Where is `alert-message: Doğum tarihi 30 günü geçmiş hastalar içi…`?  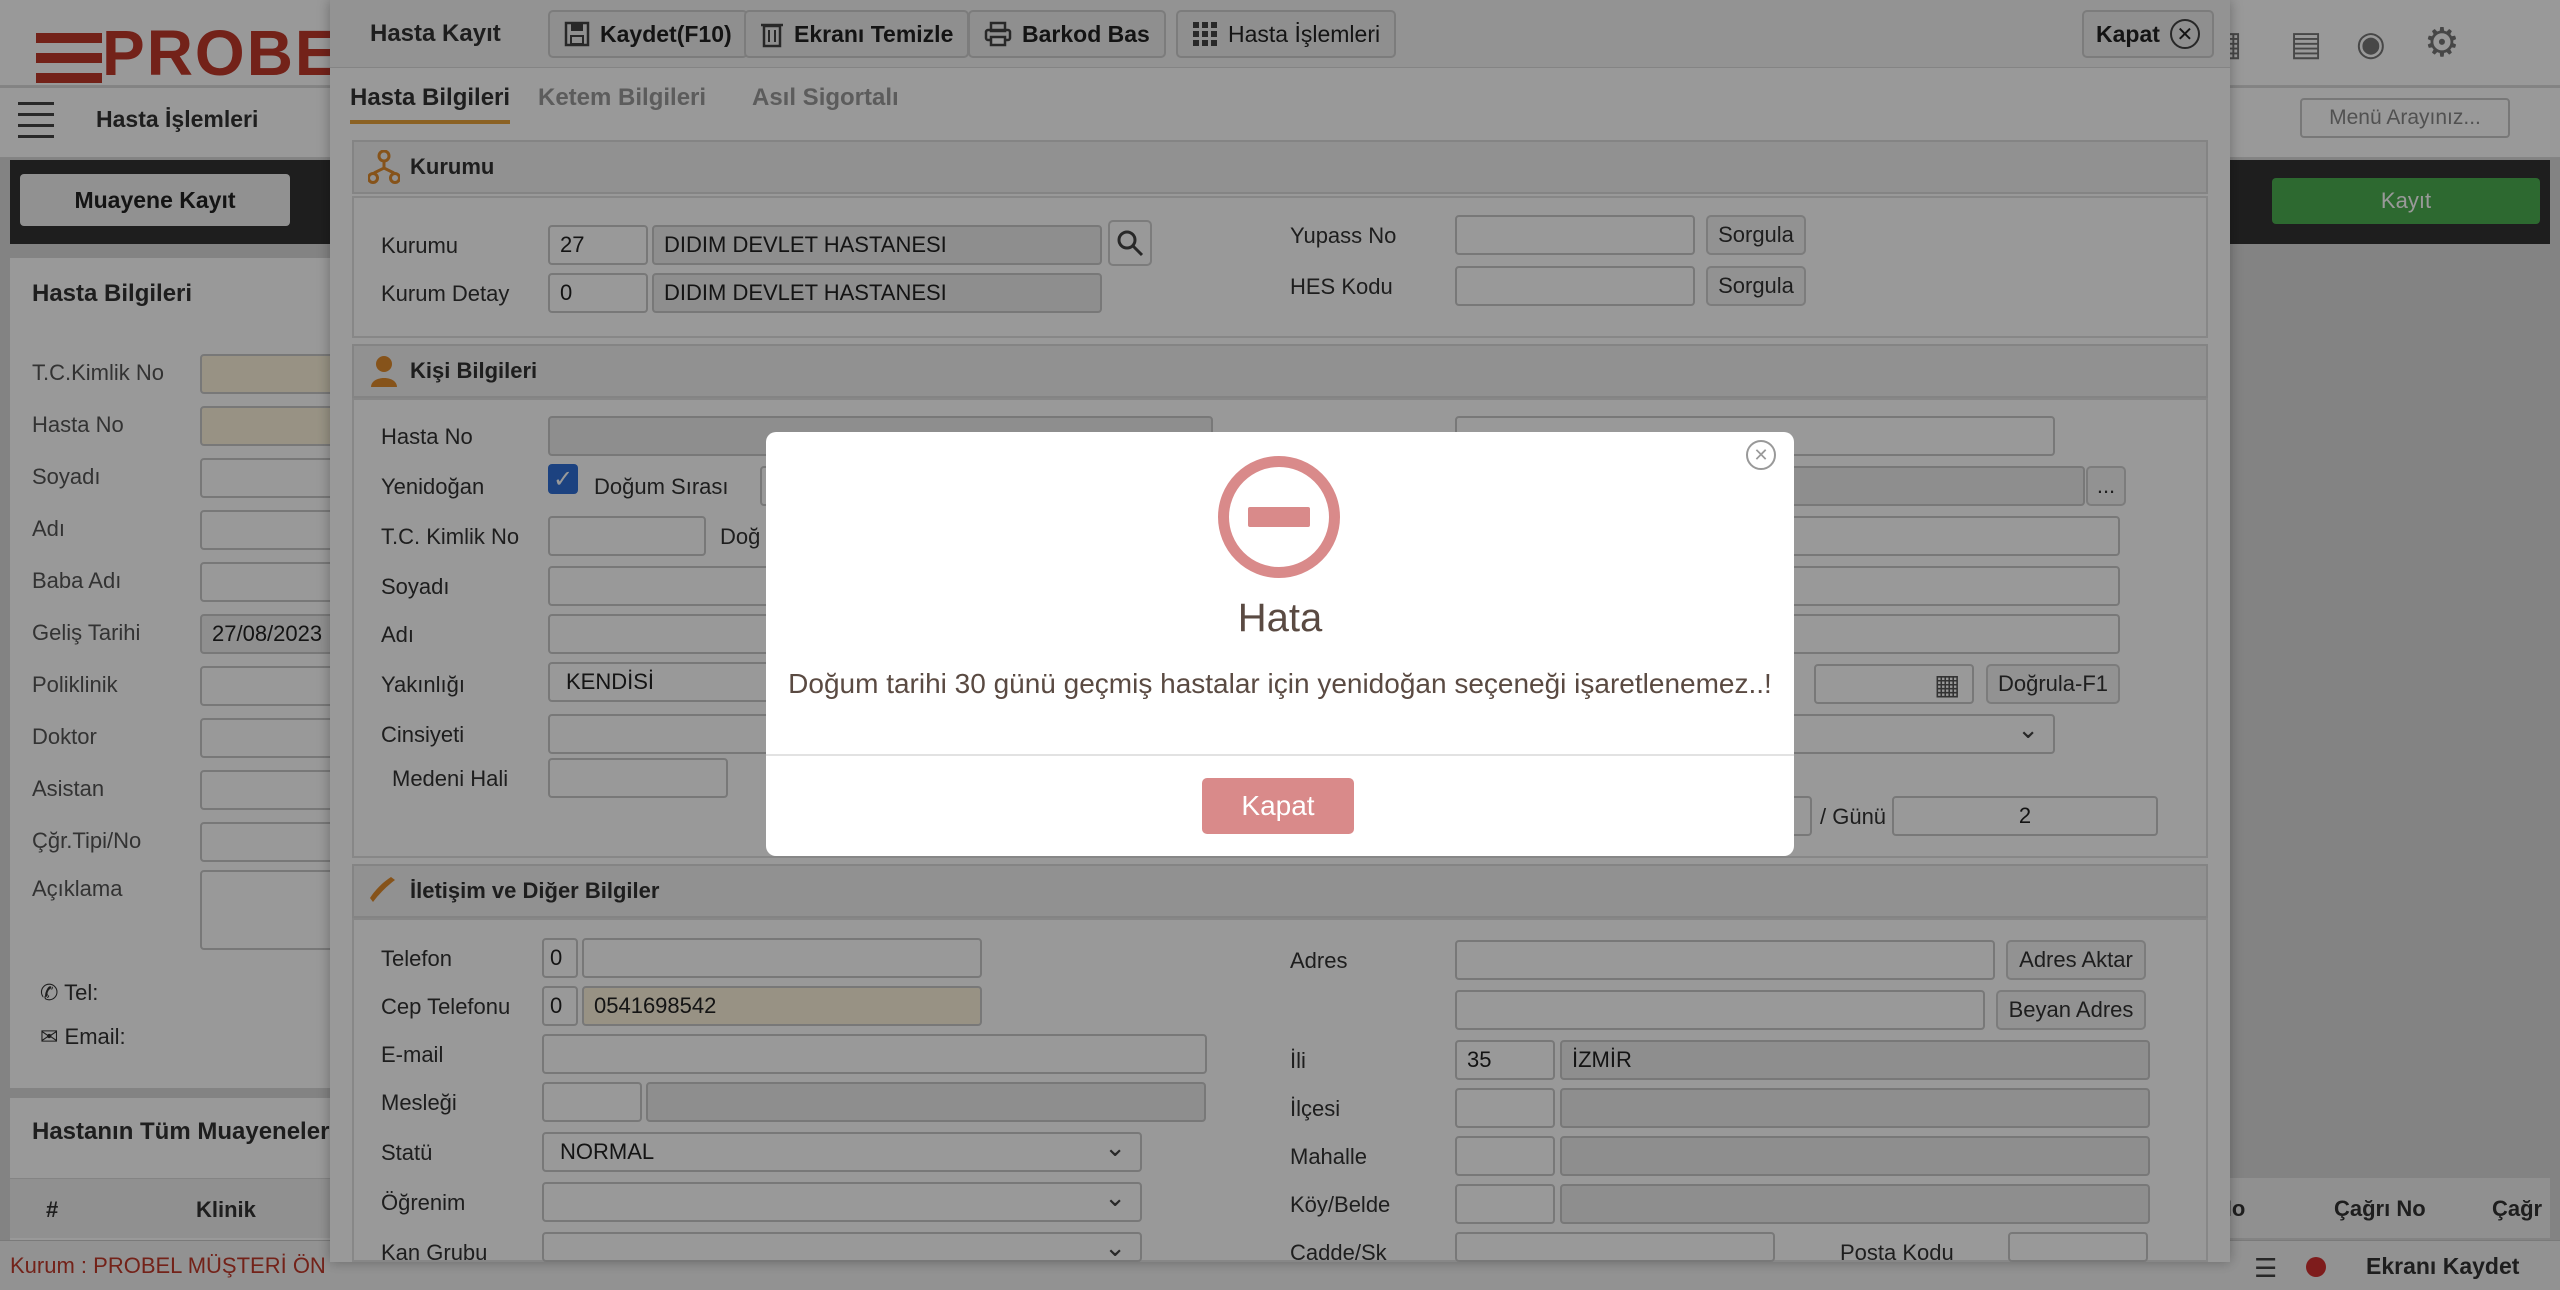
alert-message: Doğum tarihi 30 günü geçmiş hastalar içi… is located at coordinates (1280, 683).